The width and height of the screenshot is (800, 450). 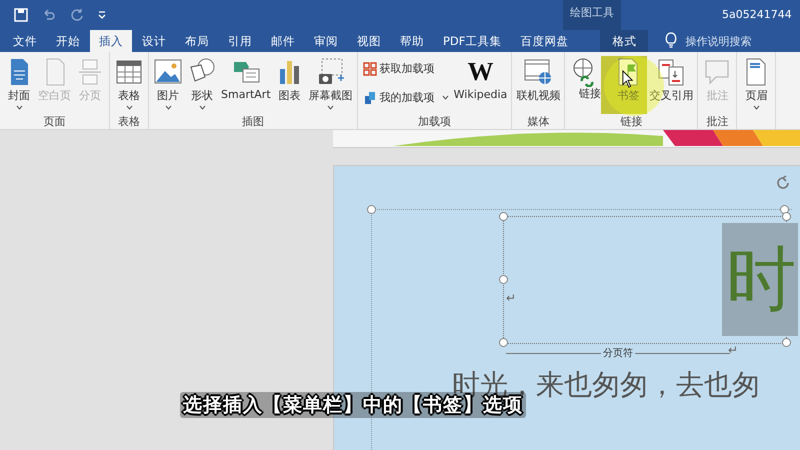 What do you see at coordinates (289, 85) in the screenshot?
I see `ribbon-button: 图表` at bounding box center [289, 85].